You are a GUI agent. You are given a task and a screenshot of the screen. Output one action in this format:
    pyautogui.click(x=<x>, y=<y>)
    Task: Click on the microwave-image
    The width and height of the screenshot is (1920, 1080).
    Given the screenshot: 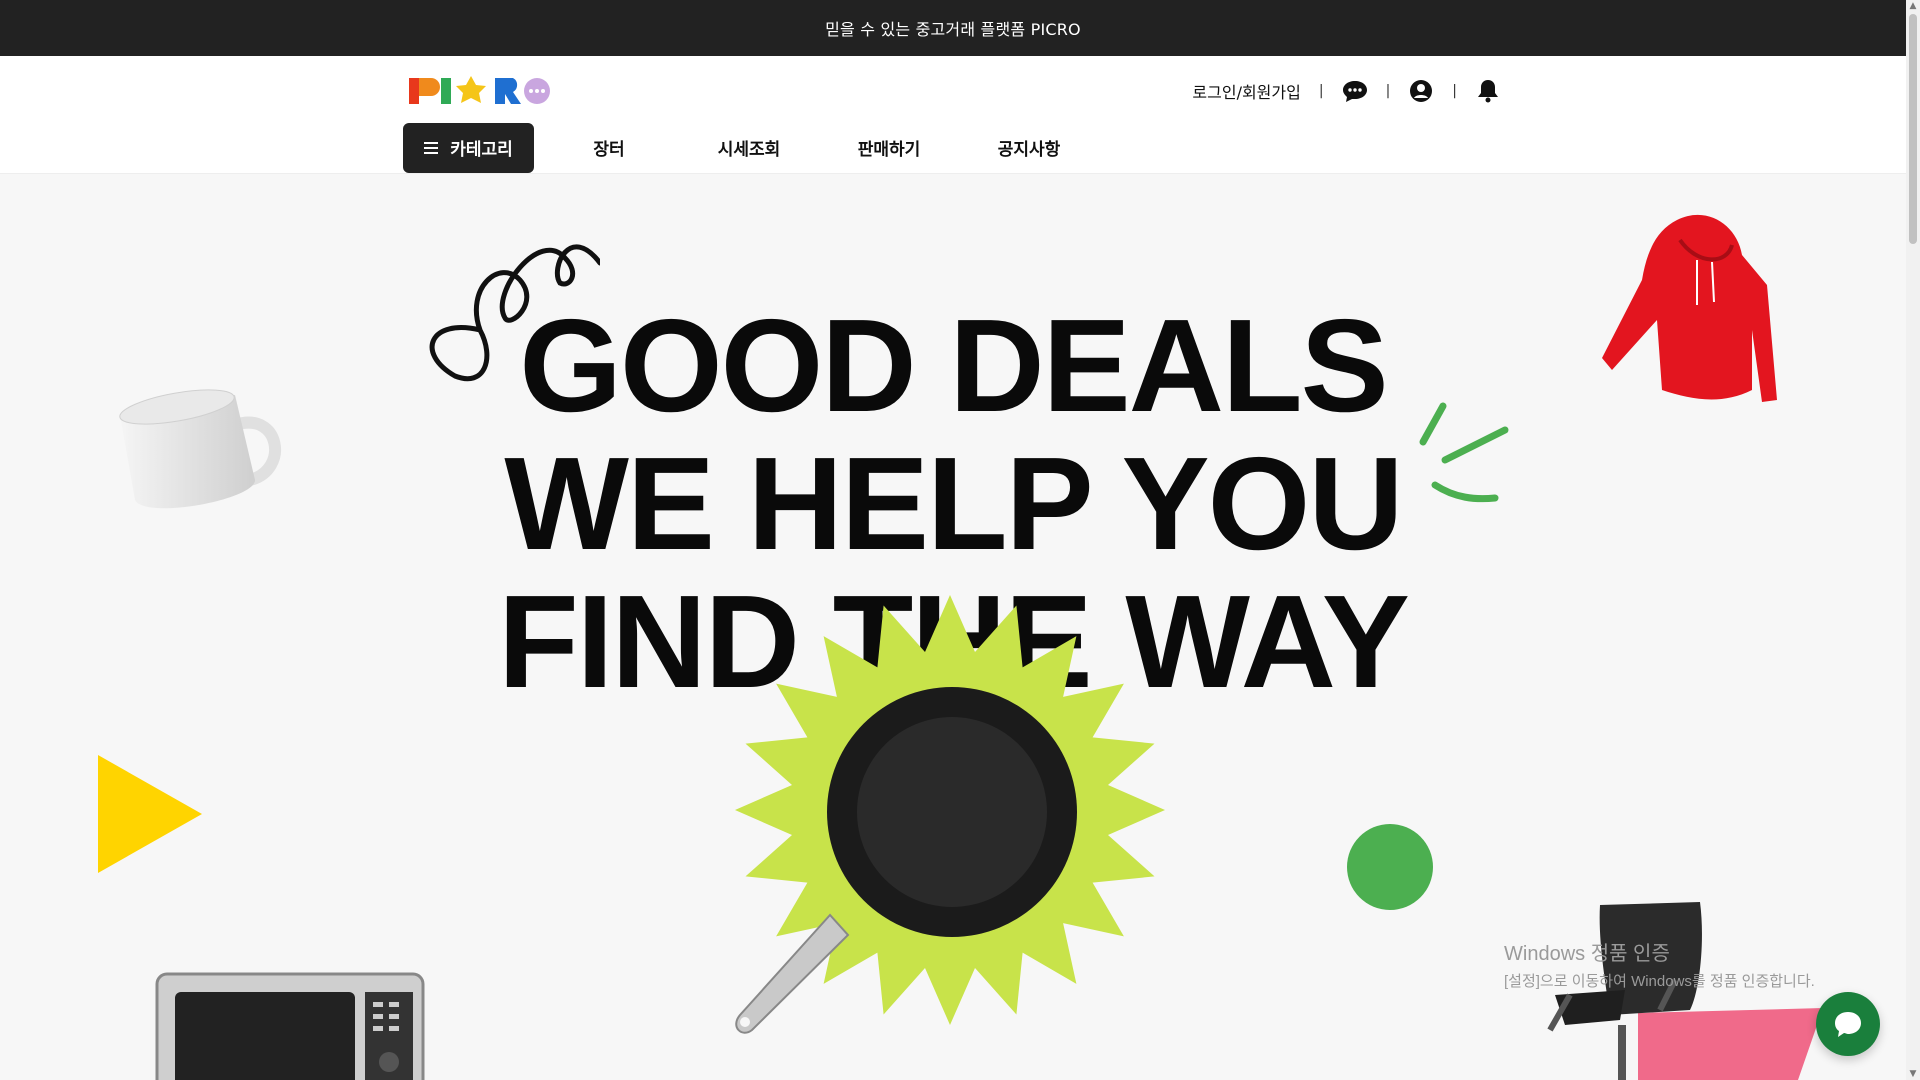 What is the action you would take?
    pyautogui.click(x=290, y=1026)
    